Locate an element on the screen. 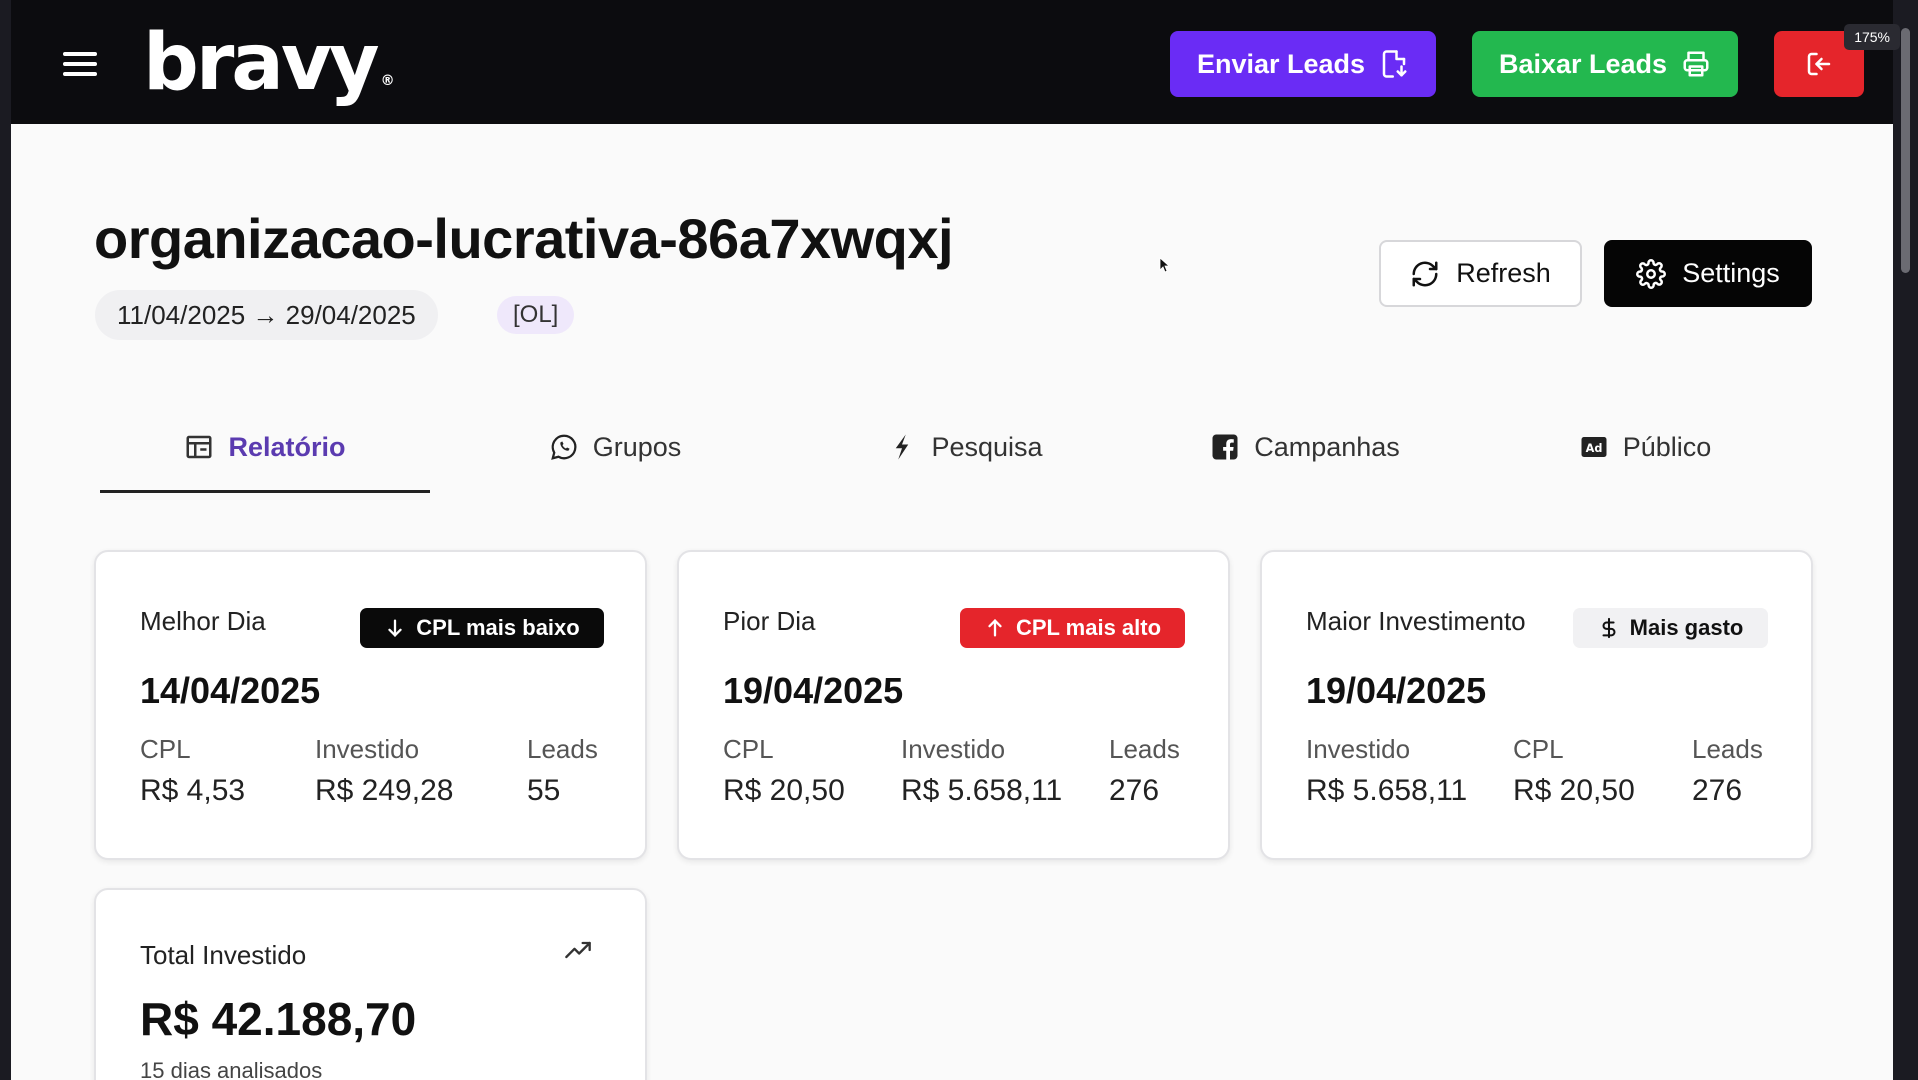  tab-label: Grupos is located at coordinates (637, 446).